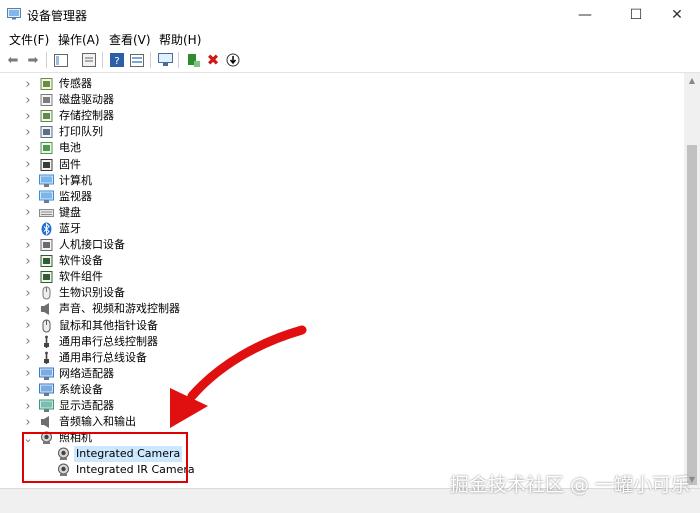 Image resolution: width=700 pixels, height=513 pixels. What do you see at coordinates (75, 196) in the screenshot?
I see `device-label: 监视器` at bounding box center [75, 196].